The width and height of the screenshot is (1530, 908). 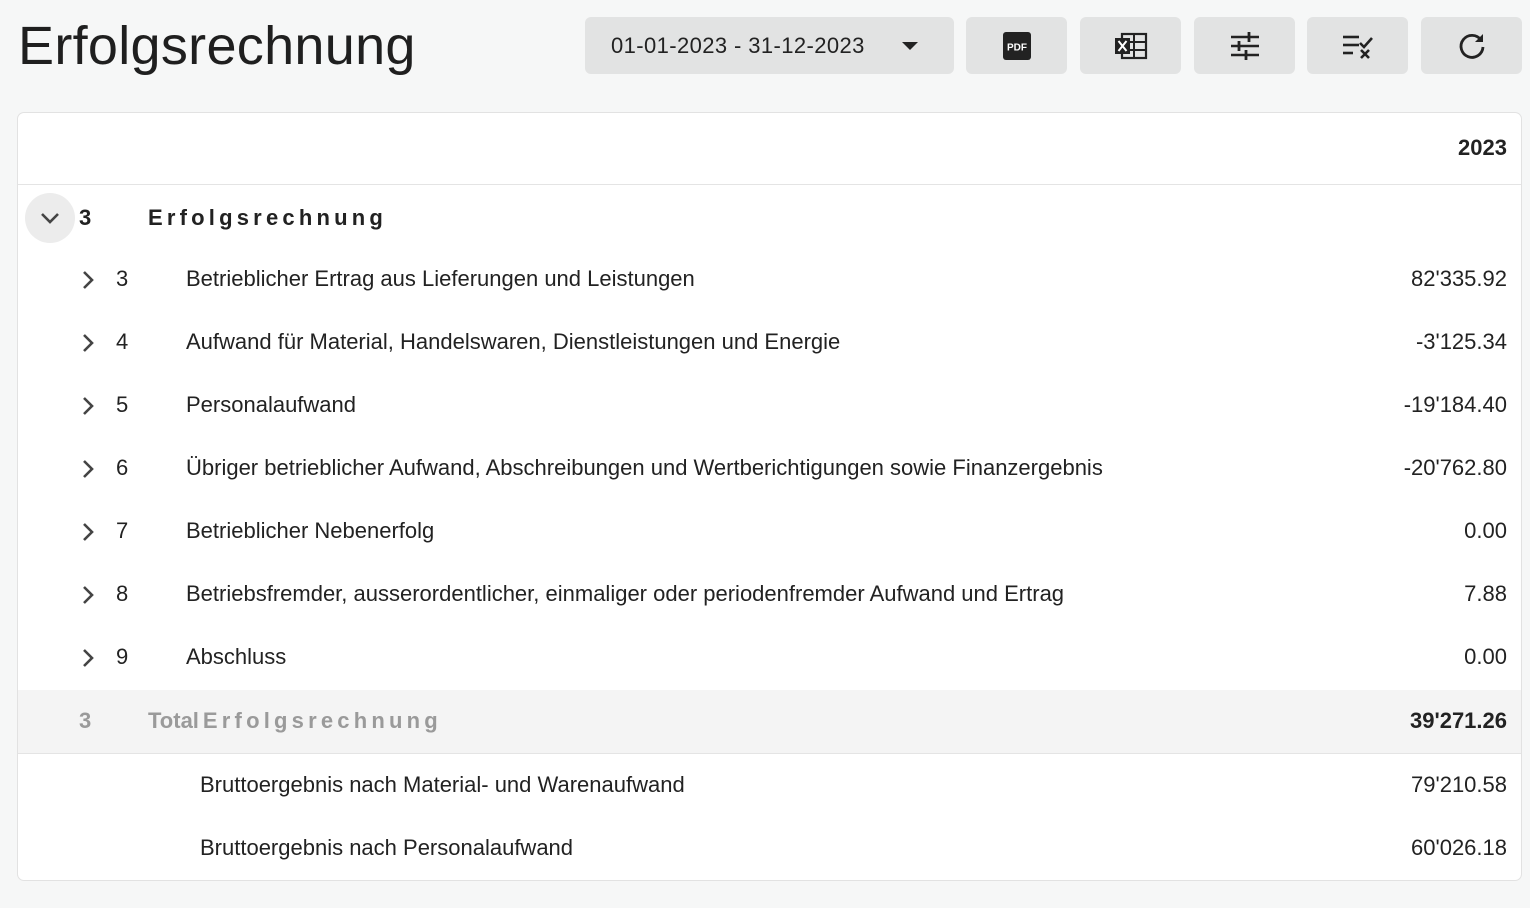 What do you see at coordinates (1455, 404) in the screenshot?
I see `row-value: -19'184.40` at bounding box center [1455, 404].